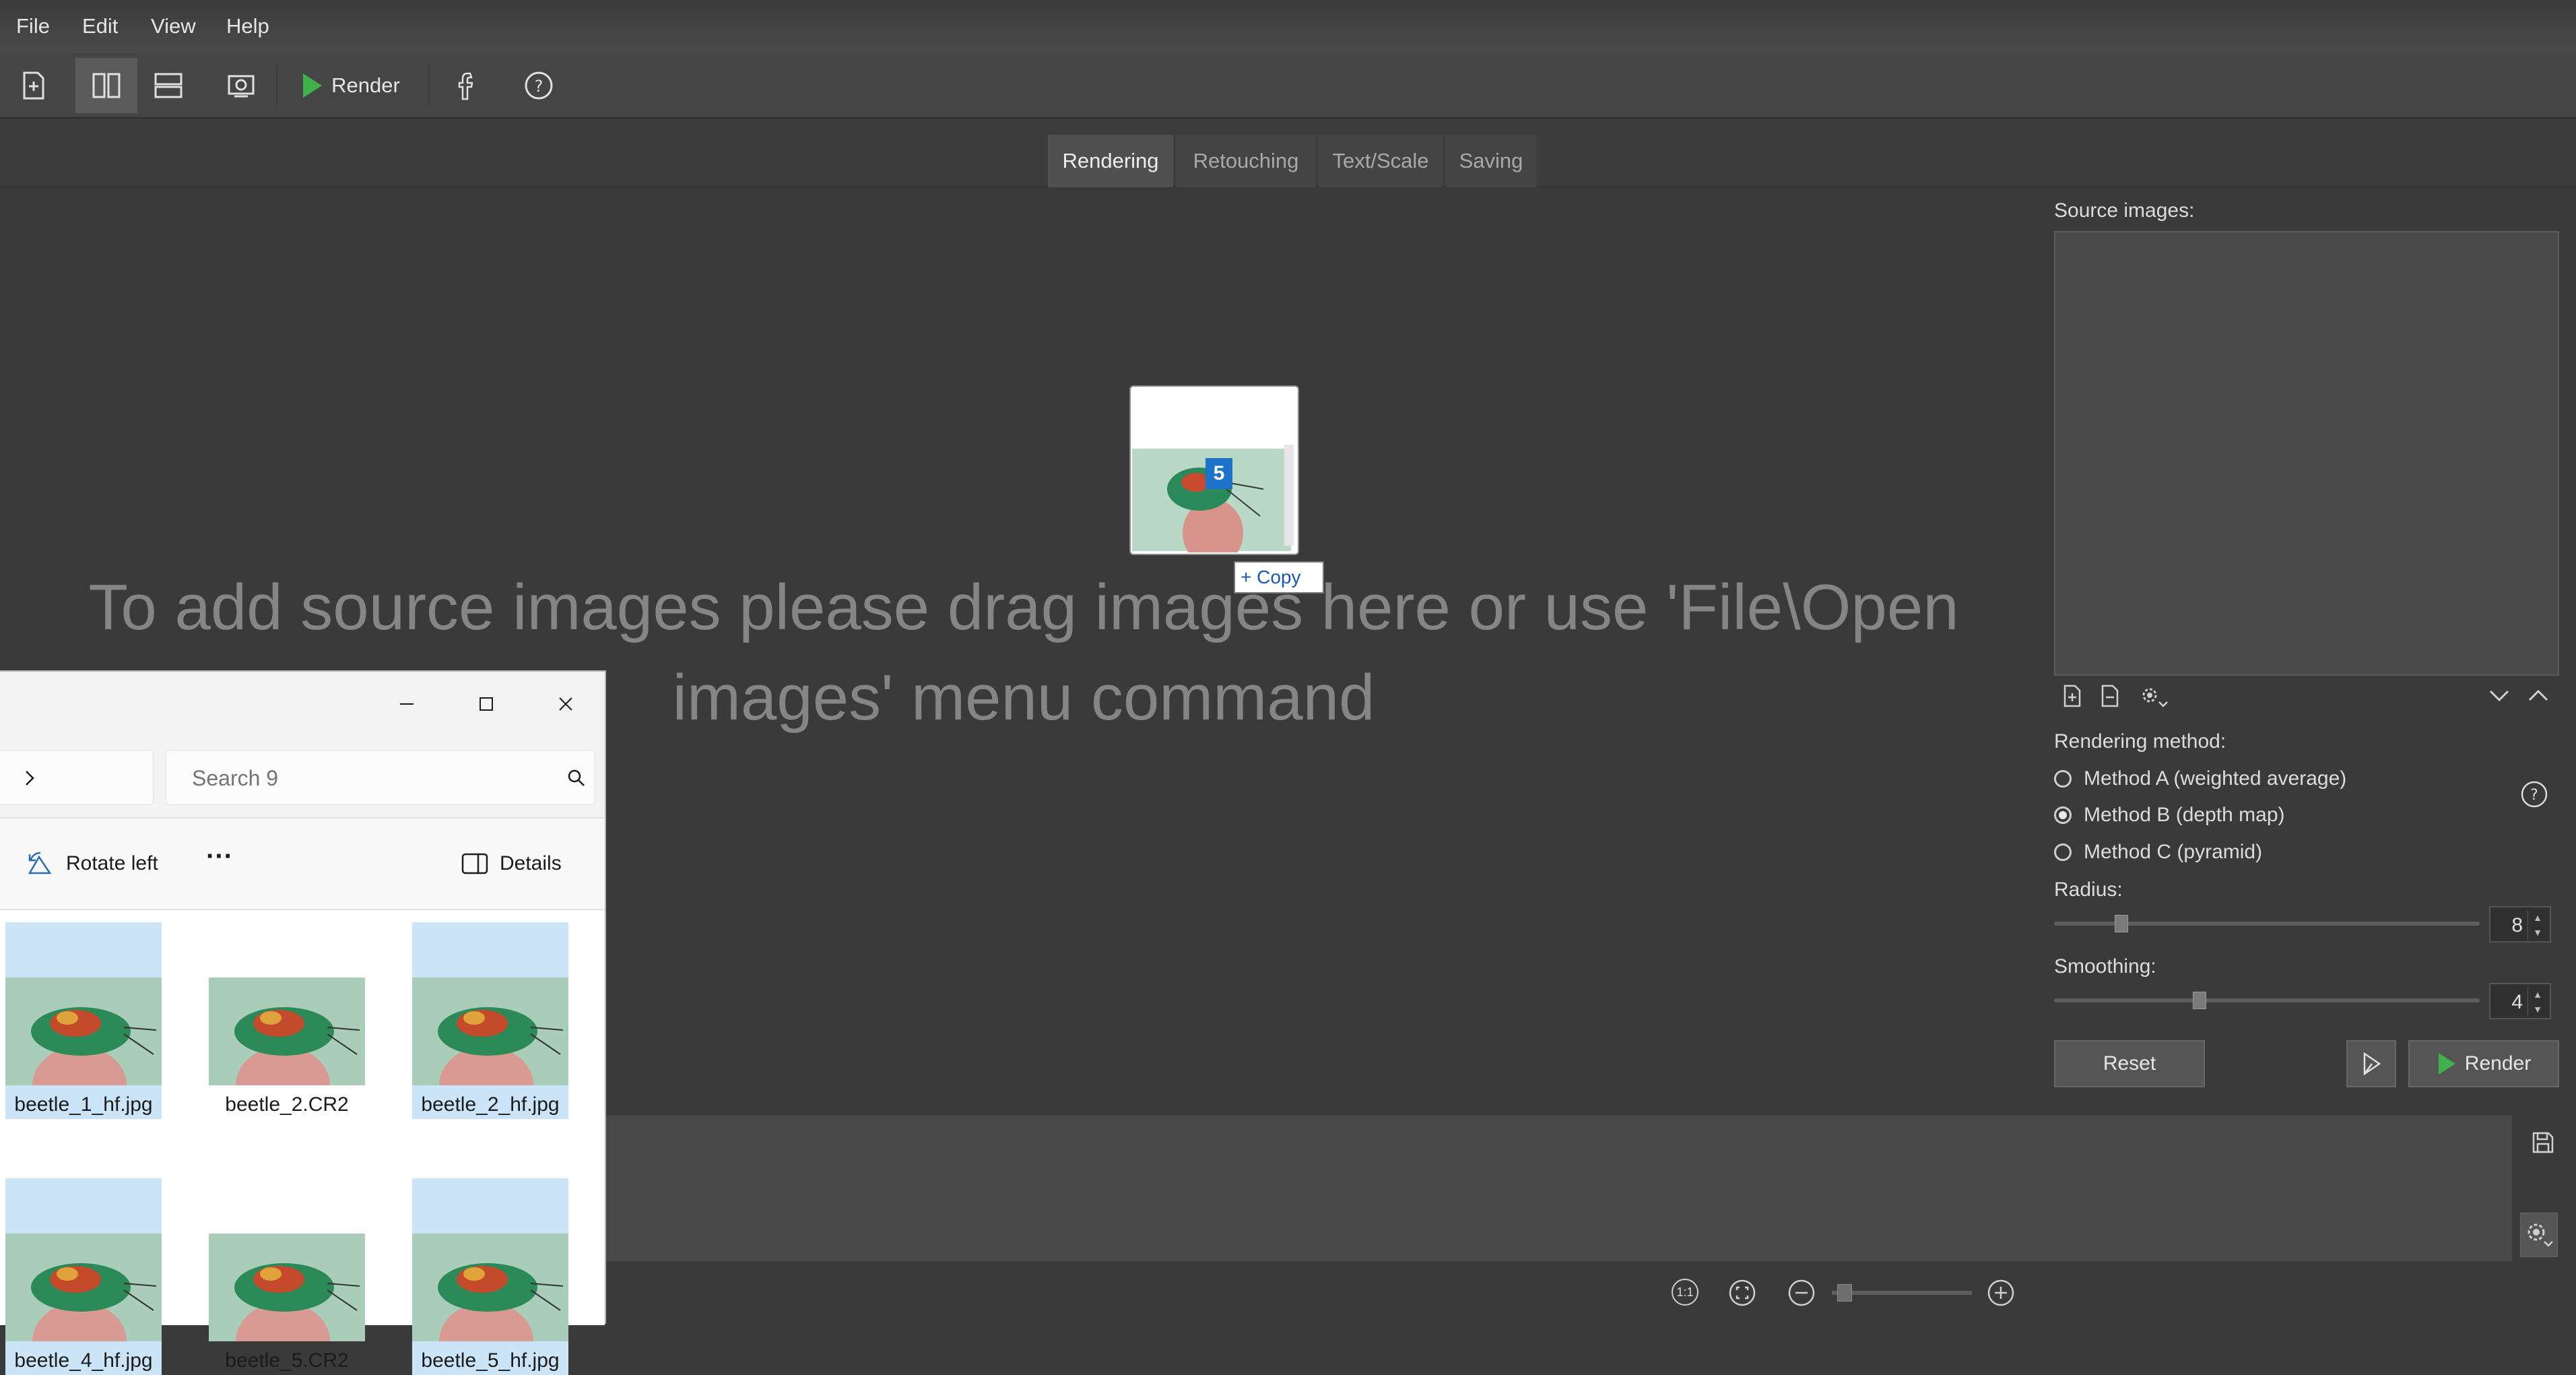 Image resolution: width=2576 pixels, height=1375 pixels. I want to click on fit-to-window-button, so click(1742, 1293).